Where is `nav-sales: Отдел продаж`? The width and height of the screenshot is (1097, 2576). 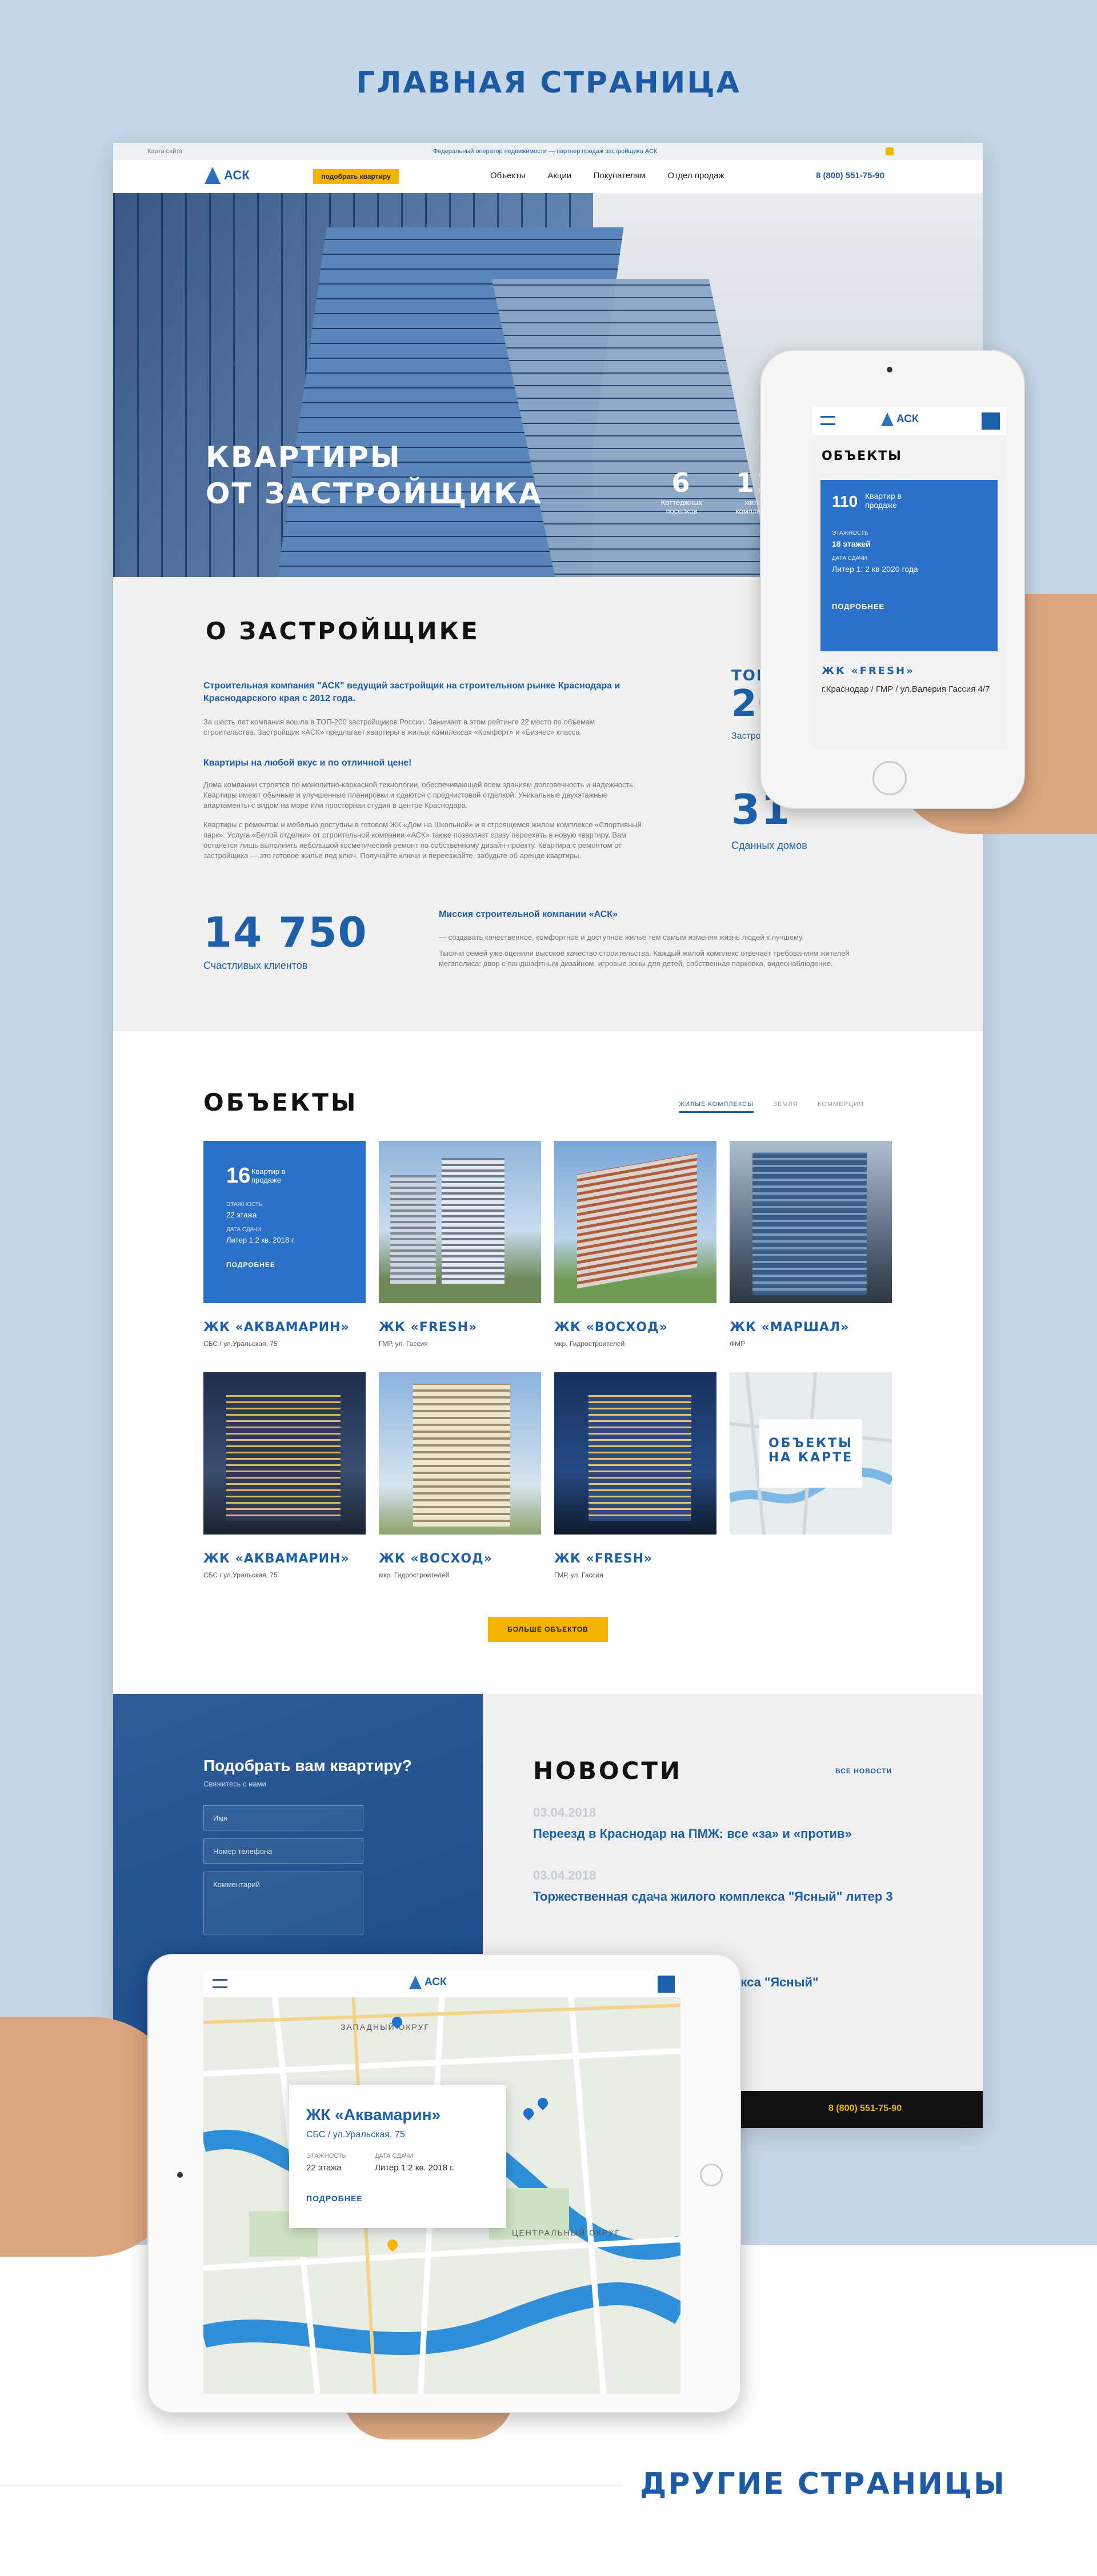
nav-sales: Отдел продаж is located at coordinates (695, 176).